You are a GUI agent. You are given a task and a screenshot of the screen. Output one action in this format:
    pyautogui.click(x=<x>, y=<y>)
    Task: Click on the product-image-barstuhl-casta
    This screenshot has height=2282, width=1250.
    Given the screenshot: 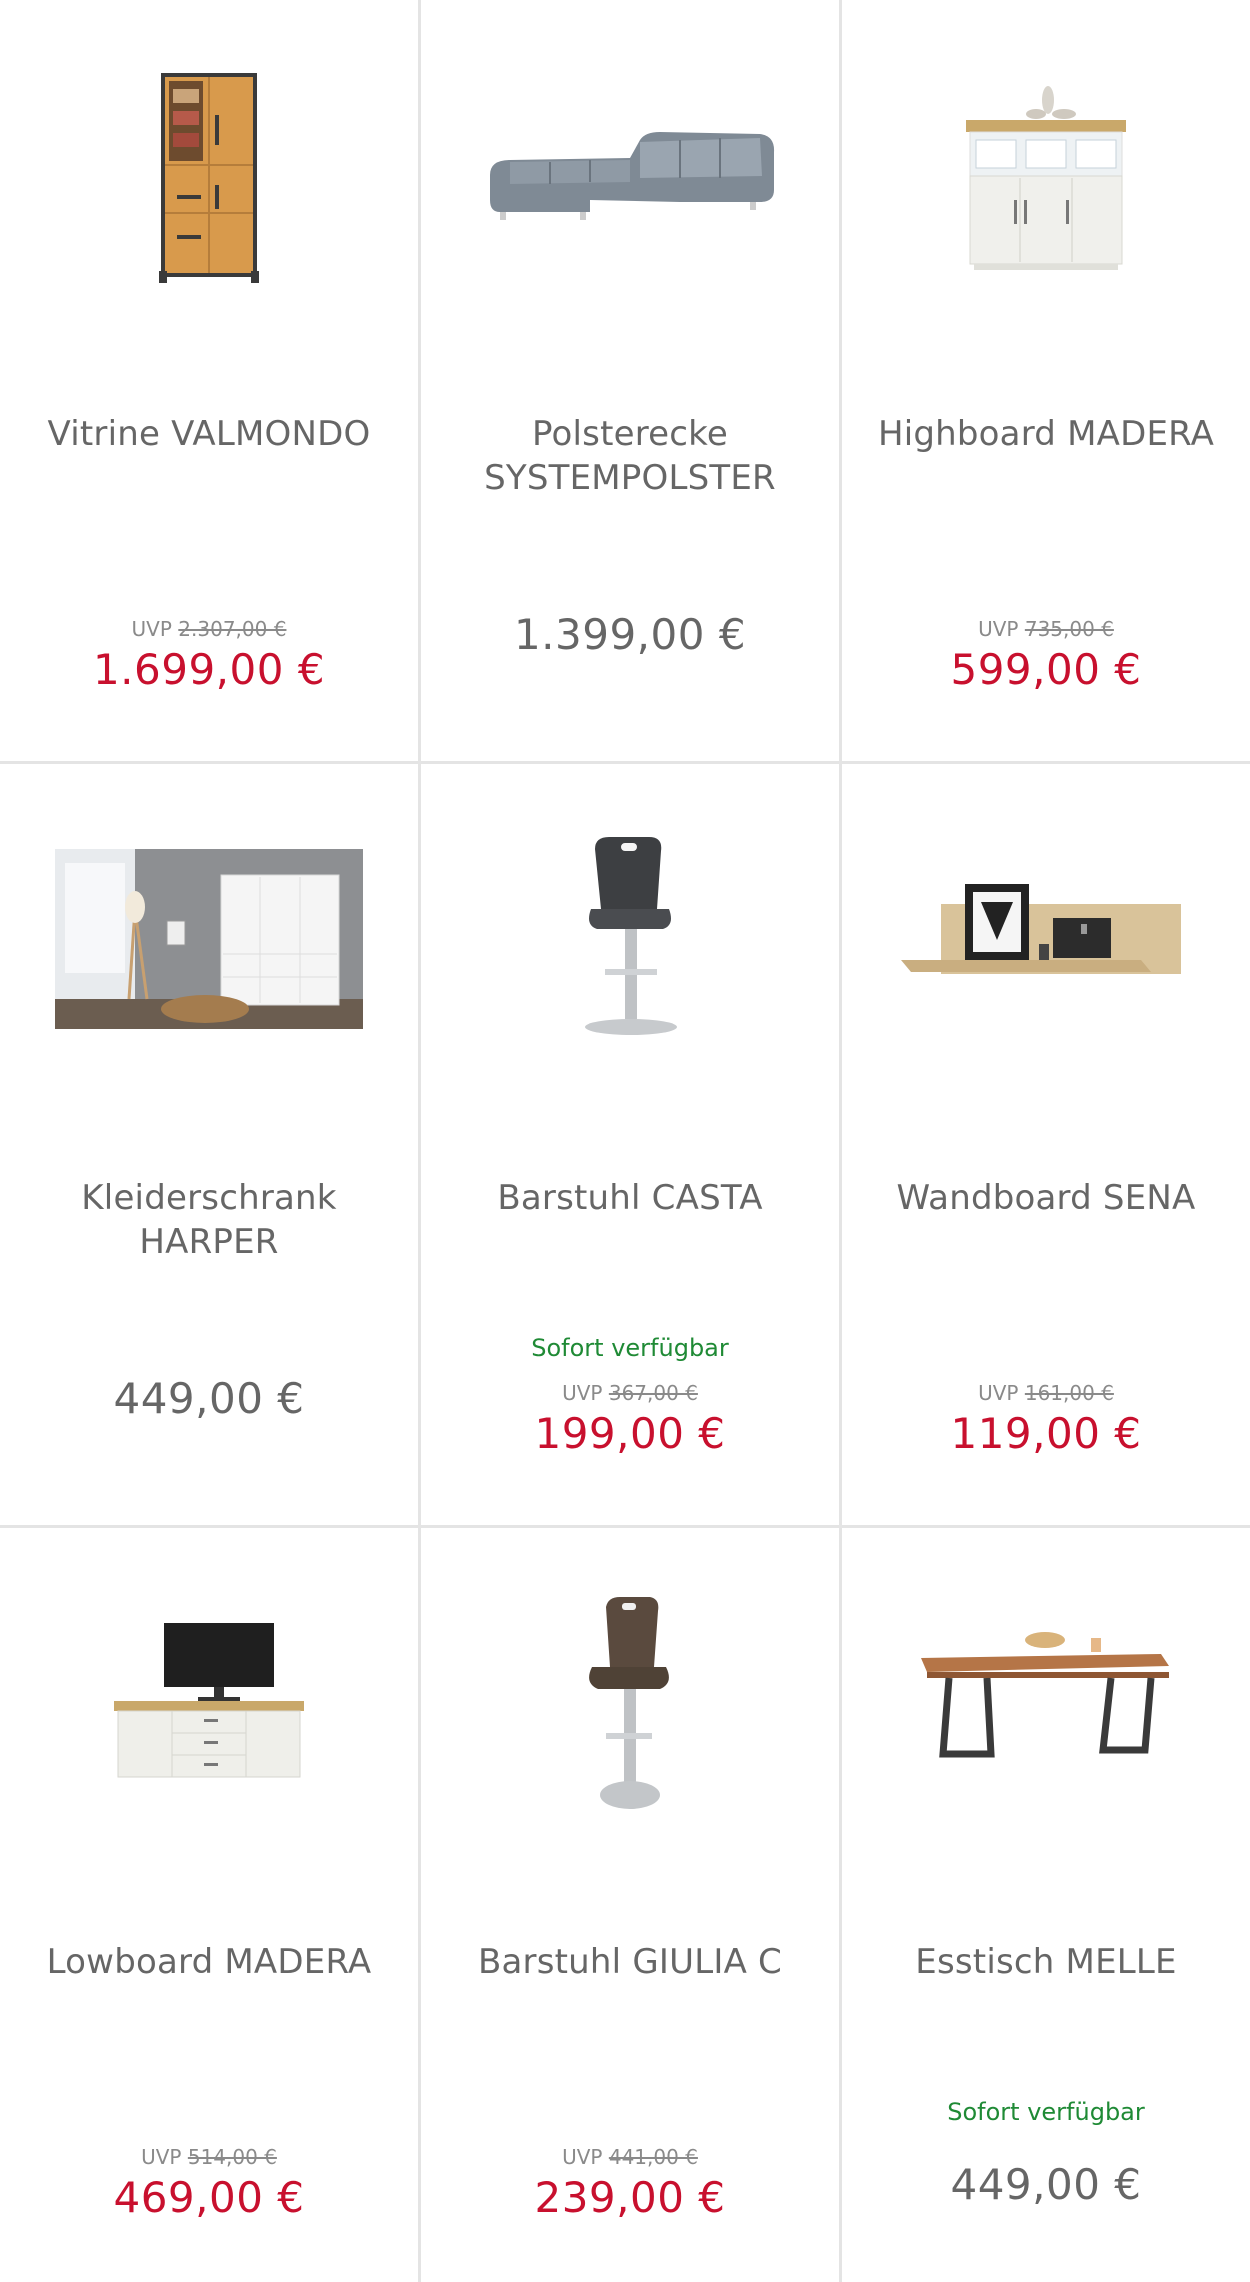 What is the action you would take?
    pyautogui.click(x=630, y=939)
    